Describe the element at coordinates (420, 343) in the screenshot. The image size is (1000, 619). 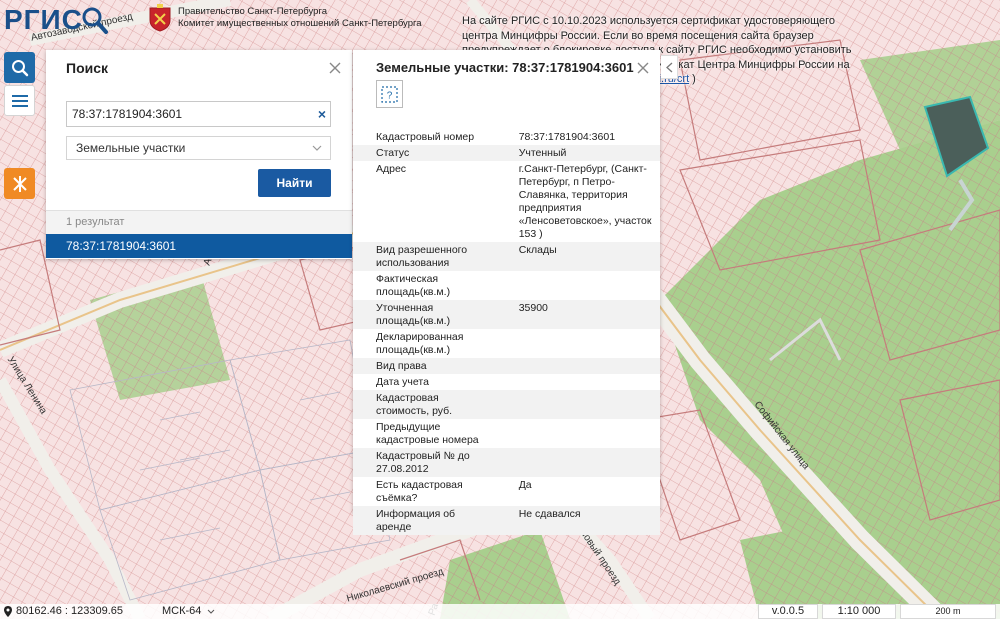
I see `attribute-label: Декларированная площадь(кв.м.)` at that location.